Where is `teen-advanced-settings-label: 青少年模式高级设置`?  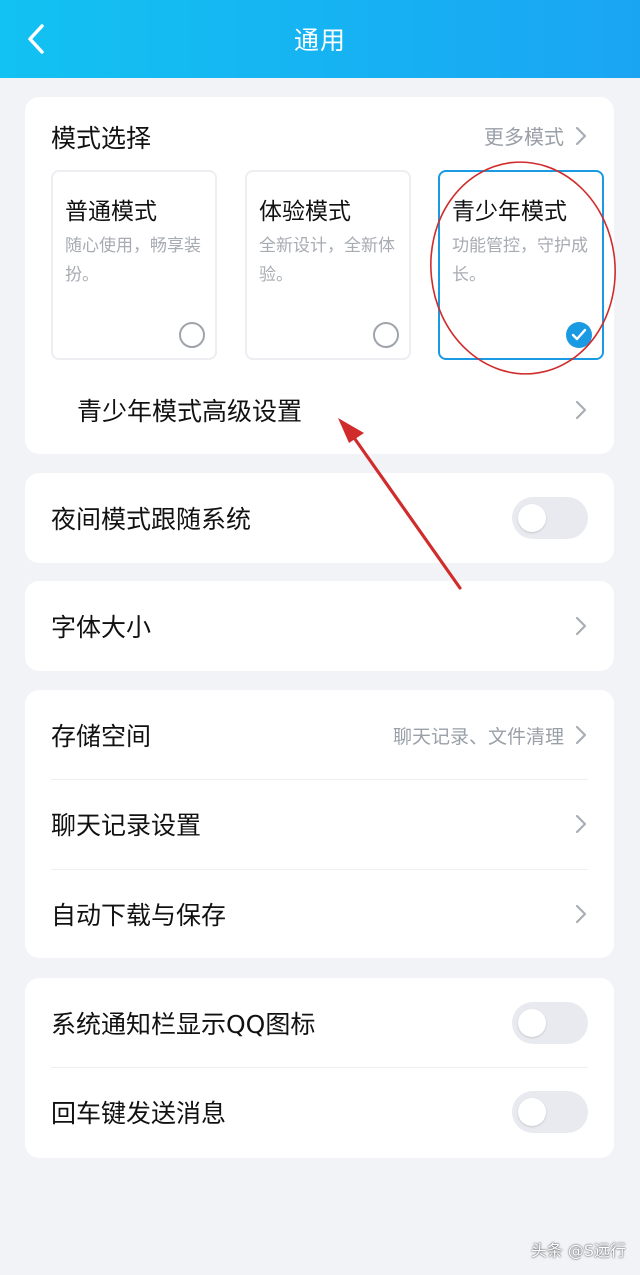
teen-advanced-settings-label: 青少年模式高级设置 is located at coordinates (190, 411).